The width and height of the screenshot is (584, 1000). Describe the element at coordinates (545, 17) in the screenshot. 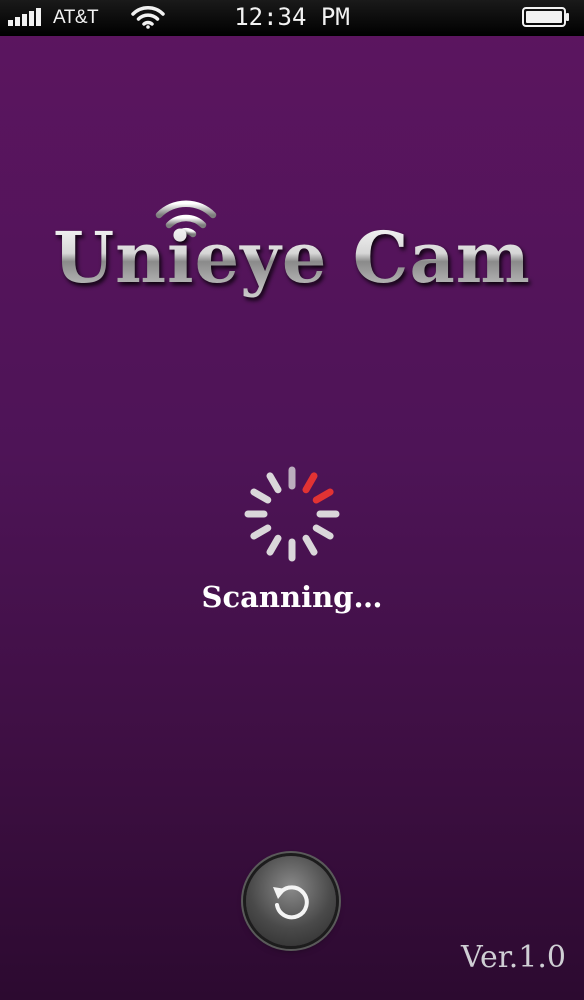

I see `battery-full-icon` at that location.